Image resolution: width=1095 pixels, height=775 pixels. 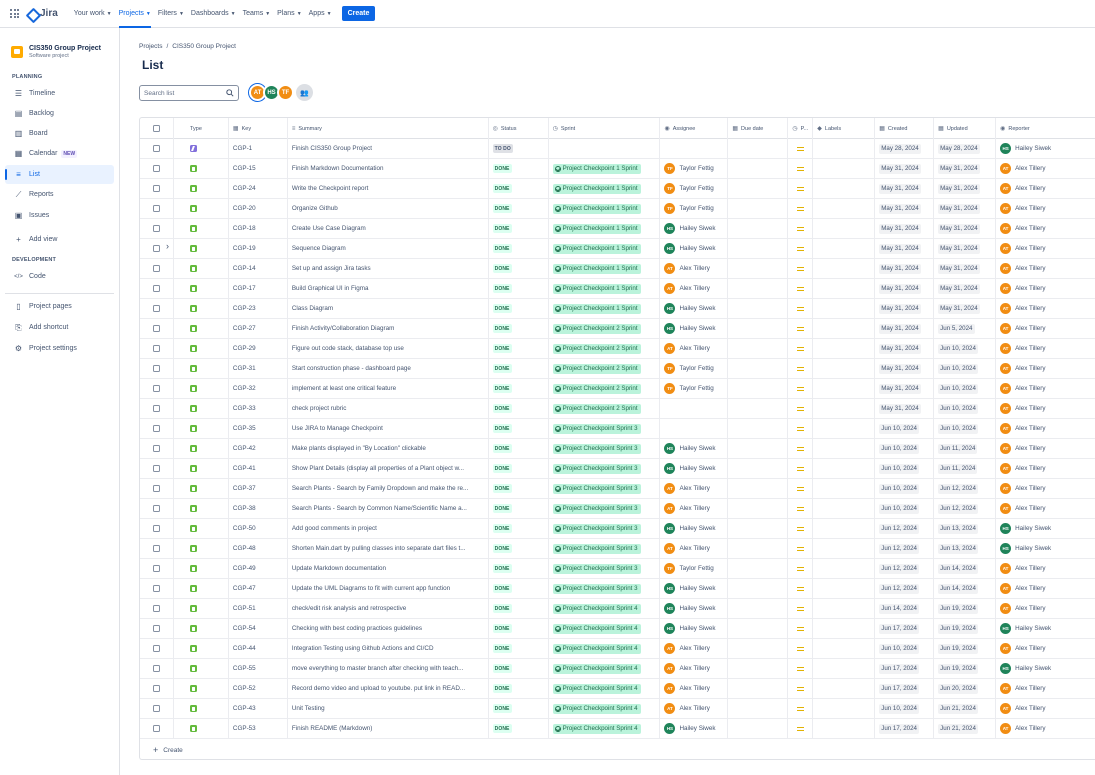 What do you see at coordinates (258, 468) in the screenshot?
I see `issue-key: CGP-41` at bounding box center [258, 468].